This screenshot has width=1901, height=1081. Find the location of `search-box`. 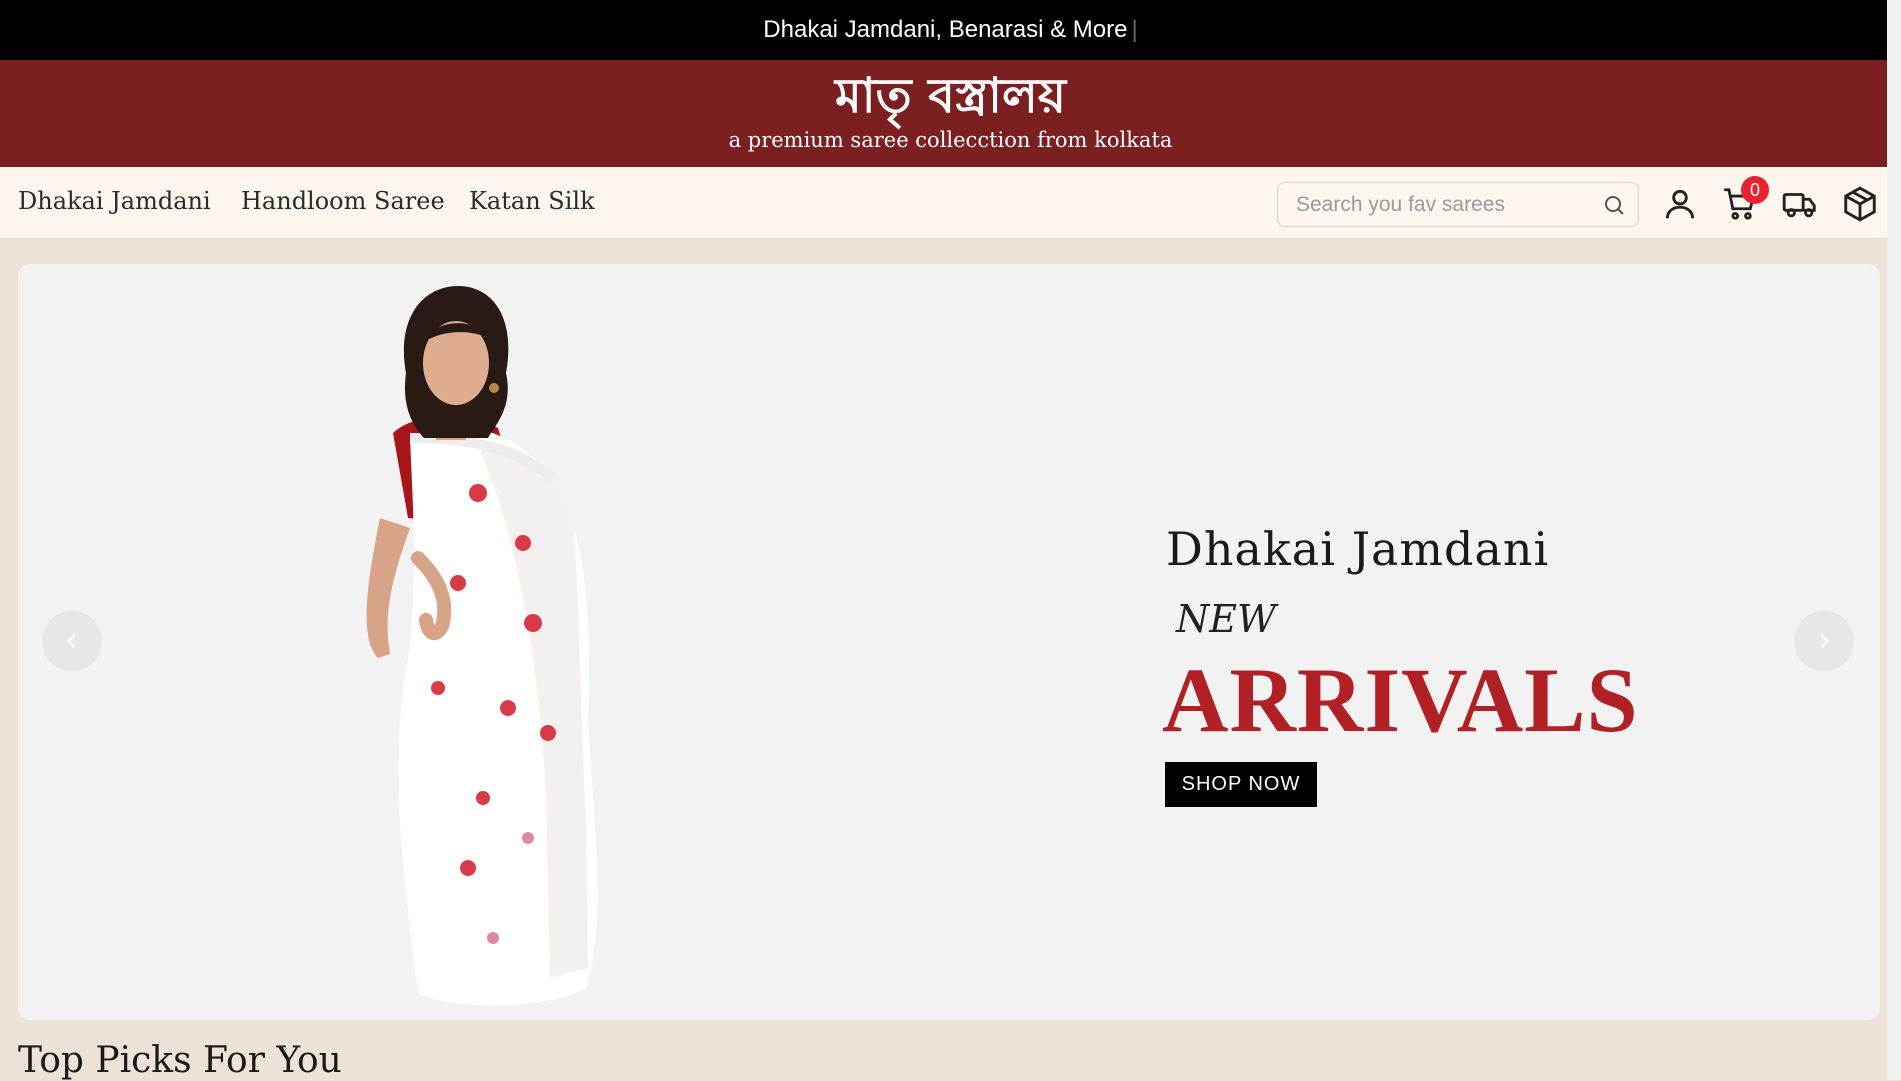

search-box is located at coordinates (1458, 204).